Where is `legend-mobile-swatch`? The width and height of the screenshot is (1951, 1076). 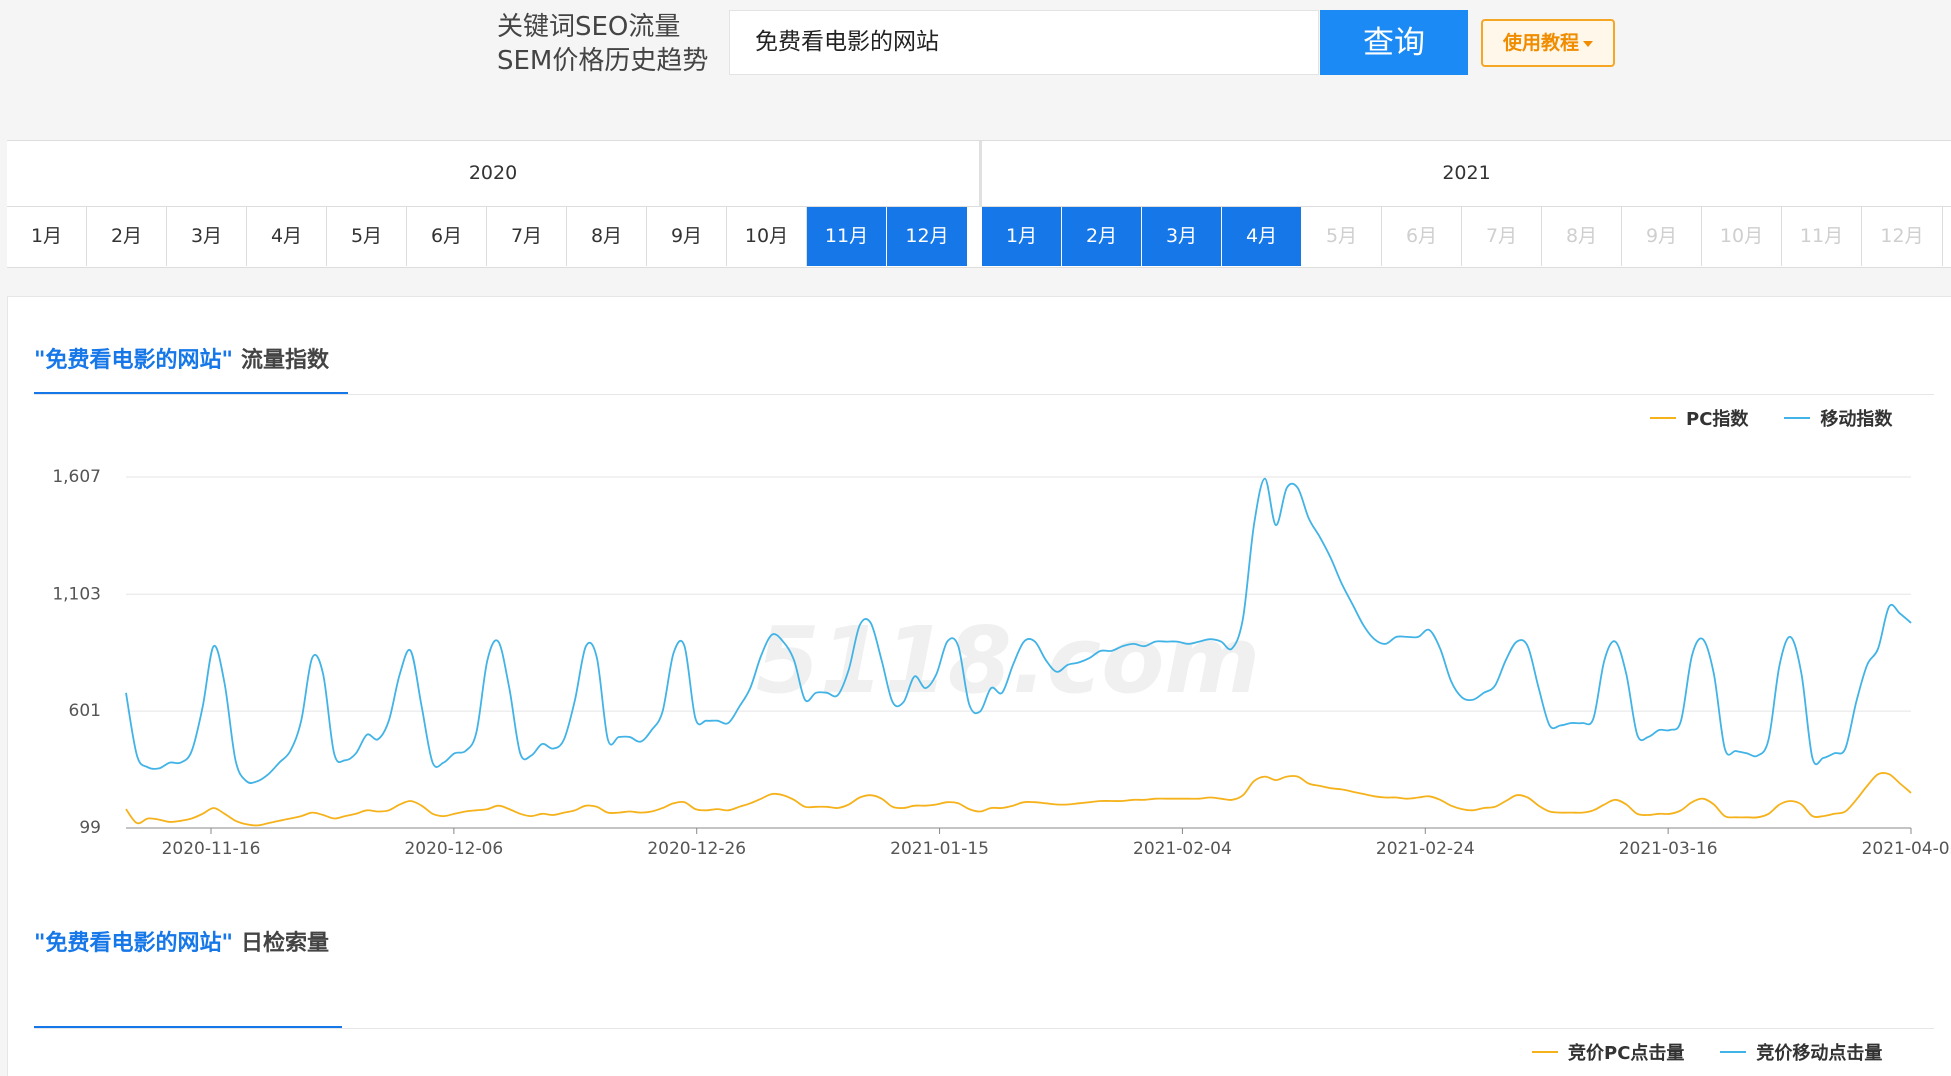 legend-mobile-swatch is located at coordinates (1797, 418).